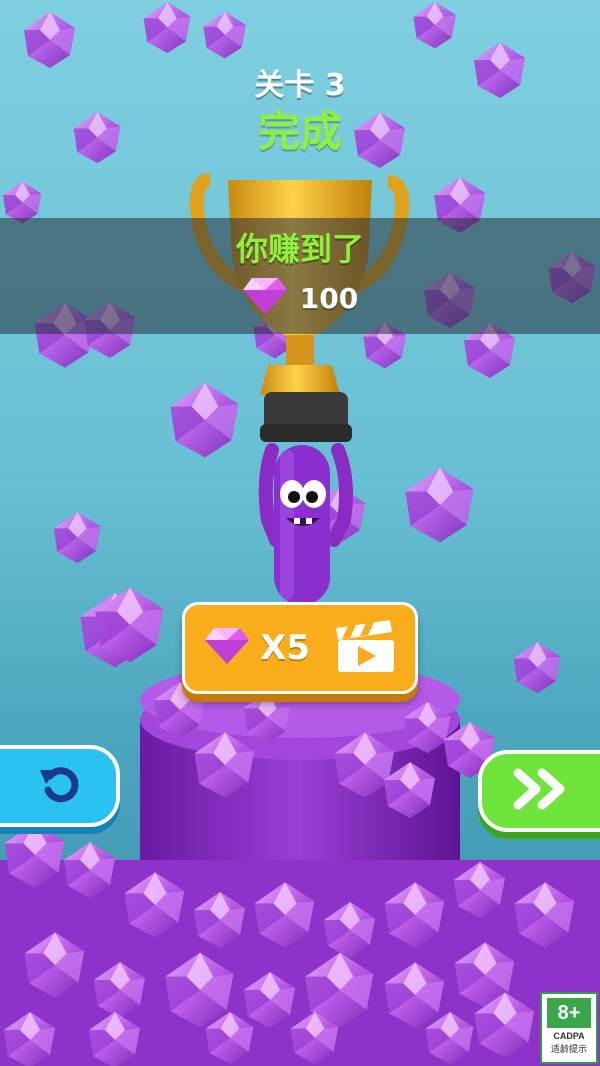 This screenshot has height=1066, width=600. Describe the element at coordinates (568, 1050) in the screenshot. I see `age-rating-note: 适龄提示` at that location.